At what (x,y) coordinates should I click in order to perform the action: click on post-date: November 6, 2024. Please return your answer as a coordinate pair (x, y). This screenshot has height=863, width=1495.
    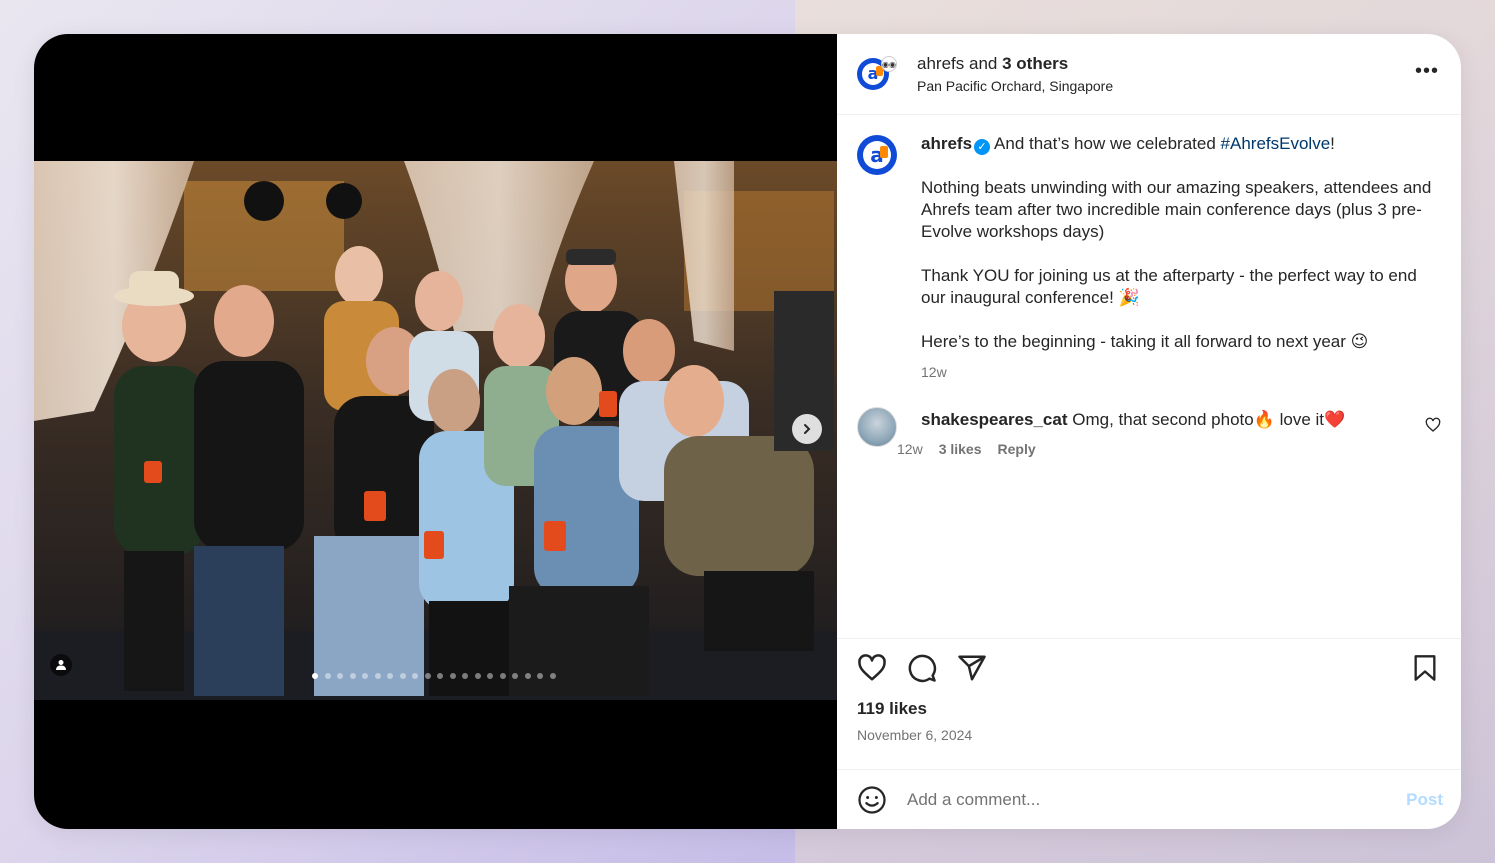
    Looking at the image, I should click on (915, 735).